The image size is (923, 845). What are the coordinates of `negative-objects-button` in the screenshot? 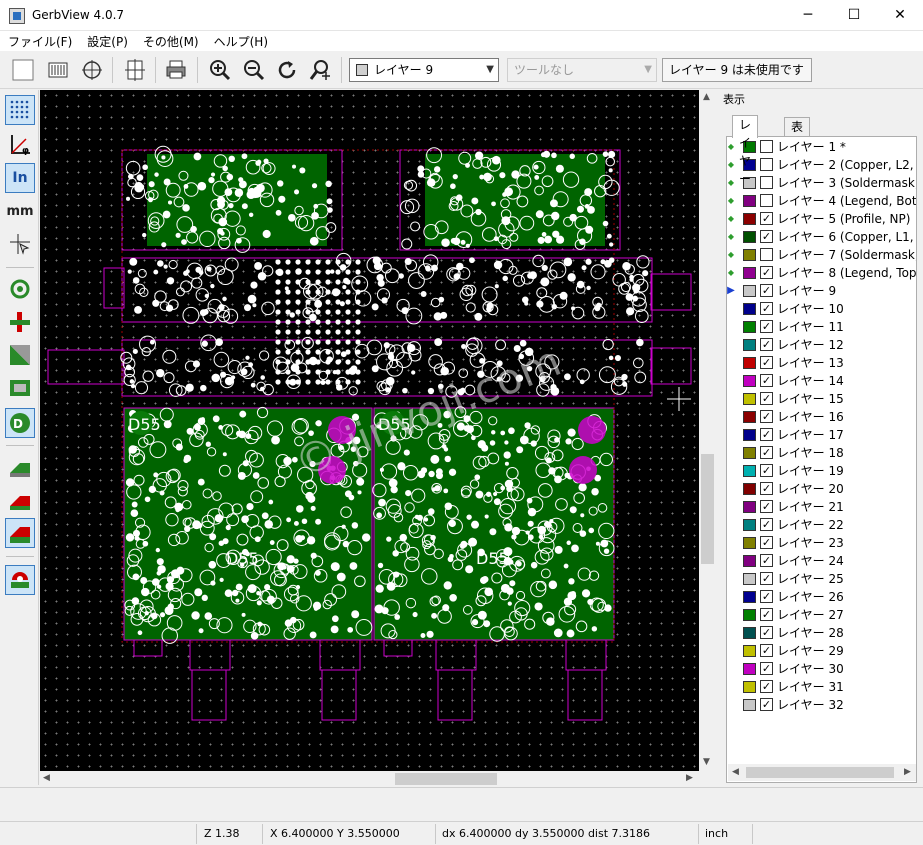 It's located at (20, 388).